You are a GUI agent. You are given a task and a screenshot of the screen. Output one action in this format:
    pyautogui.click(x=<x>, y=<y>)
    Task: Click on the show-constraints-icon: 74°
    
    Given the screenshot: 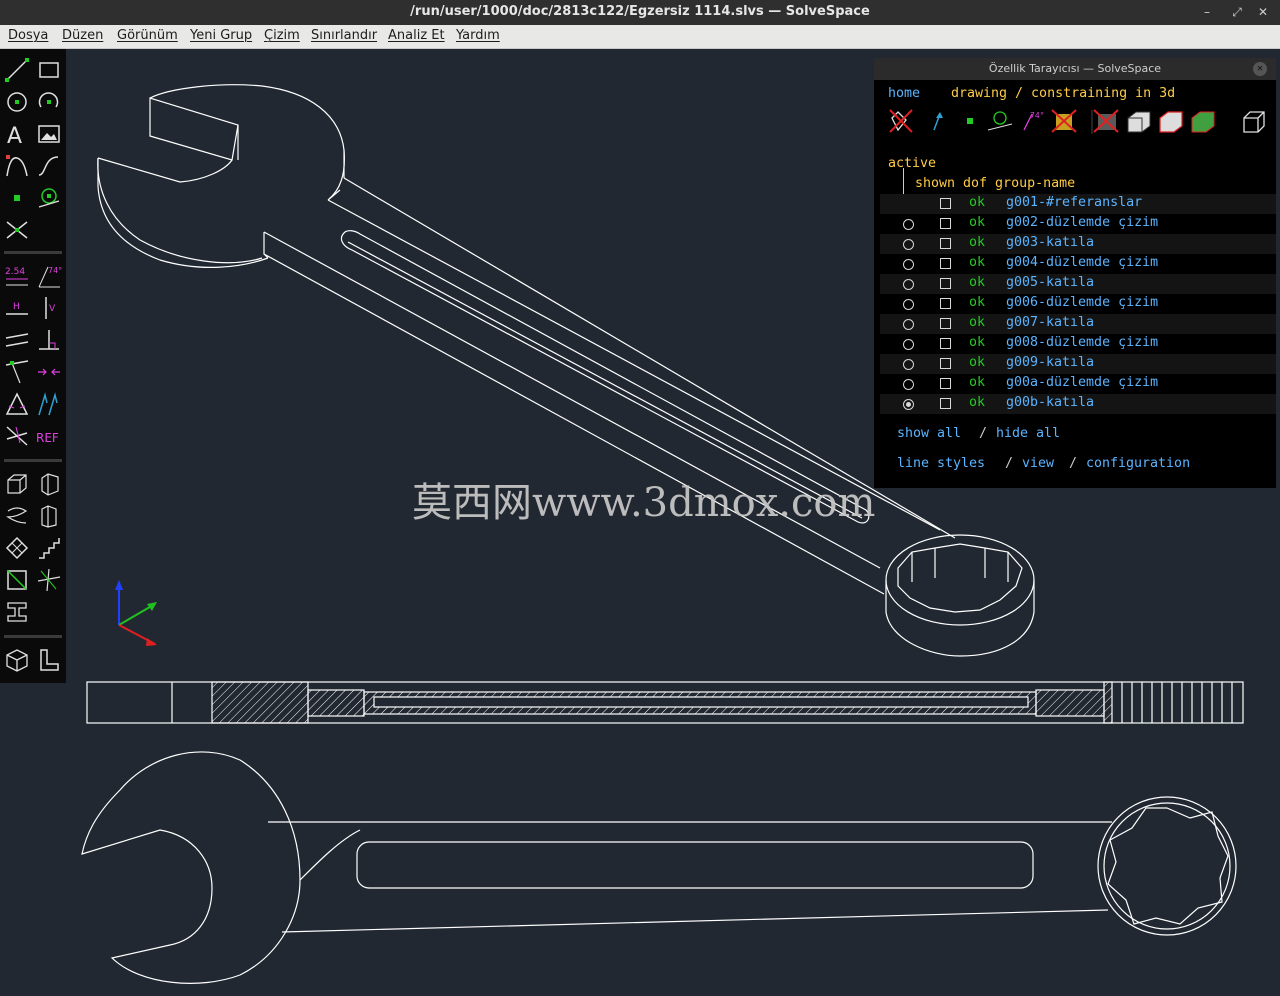 What is the action you would take?
    pyautogui.click(x=1033, y=121)
    